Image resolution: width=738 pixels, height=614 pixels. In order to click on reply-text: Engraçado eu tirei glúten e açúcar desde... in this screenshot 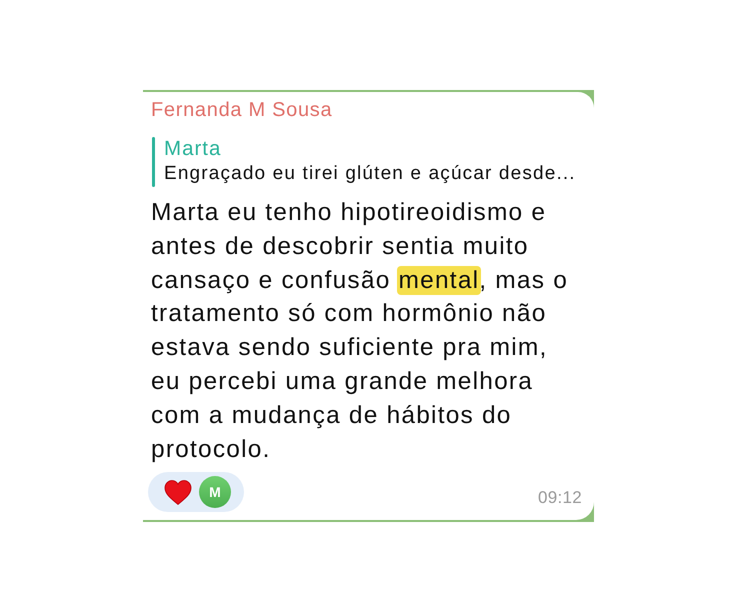, I will do `click(370, 174)`.